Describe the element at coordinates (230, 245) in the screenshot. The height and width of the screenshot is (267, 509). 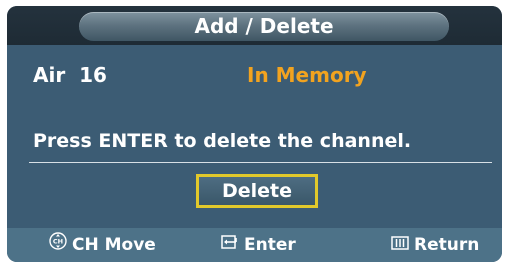
I see `enter-icon` at that location.